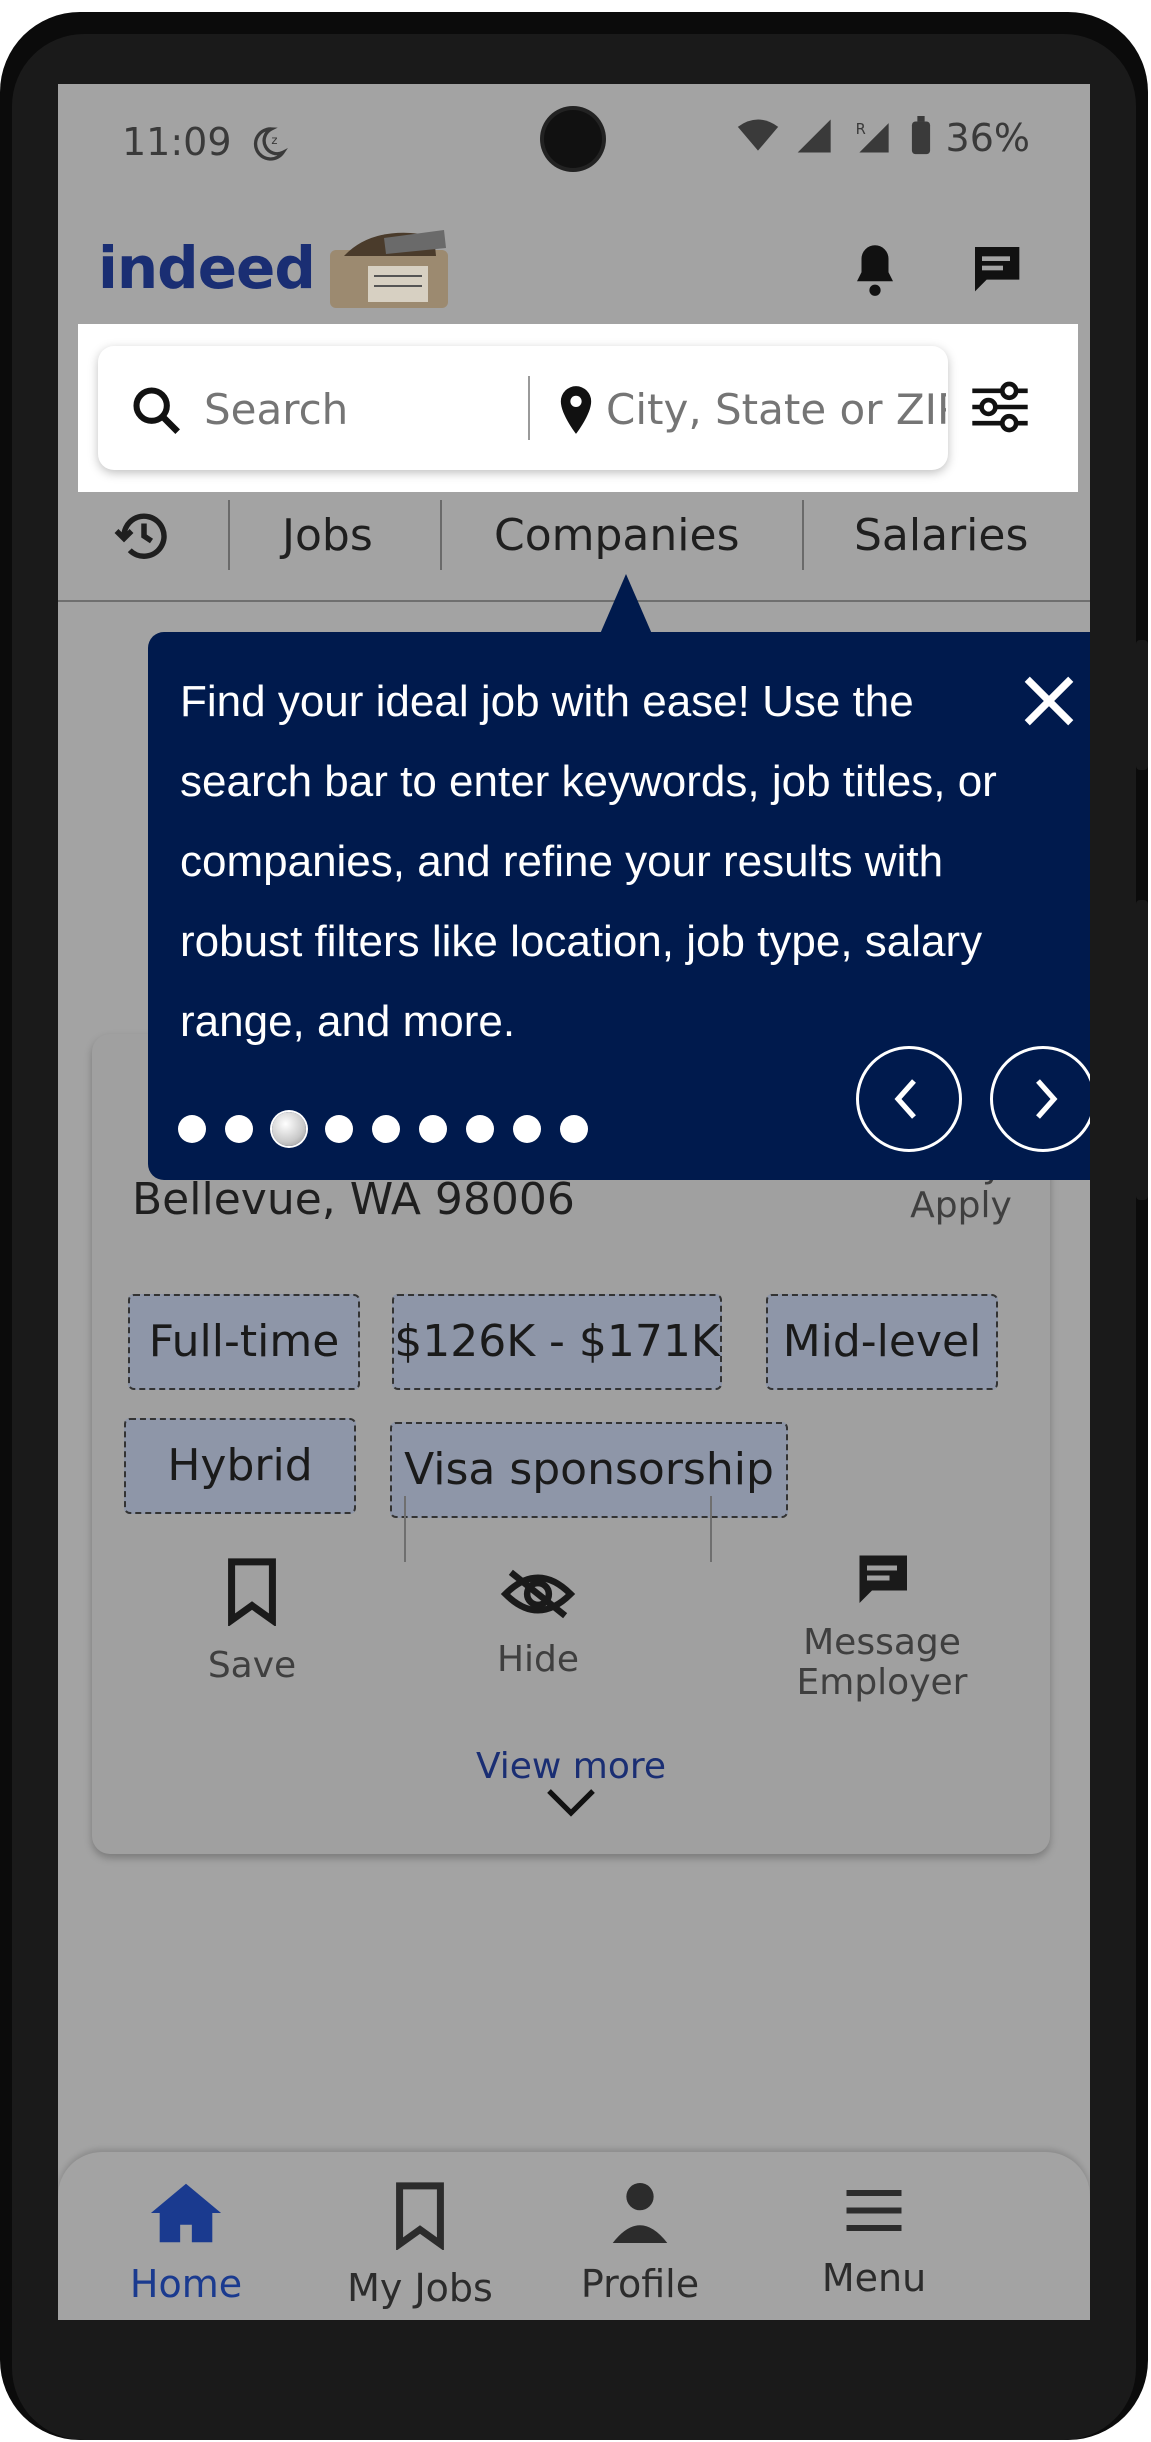  I want to click on home-icon, so click(186, 2216).